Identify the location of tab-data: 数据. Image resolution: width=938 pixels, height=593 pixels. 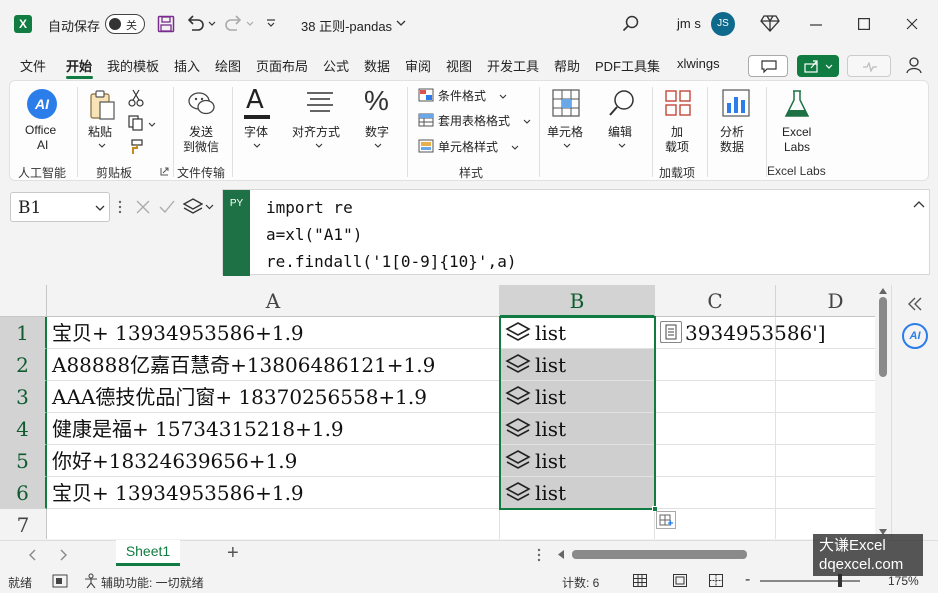
(377, 65).